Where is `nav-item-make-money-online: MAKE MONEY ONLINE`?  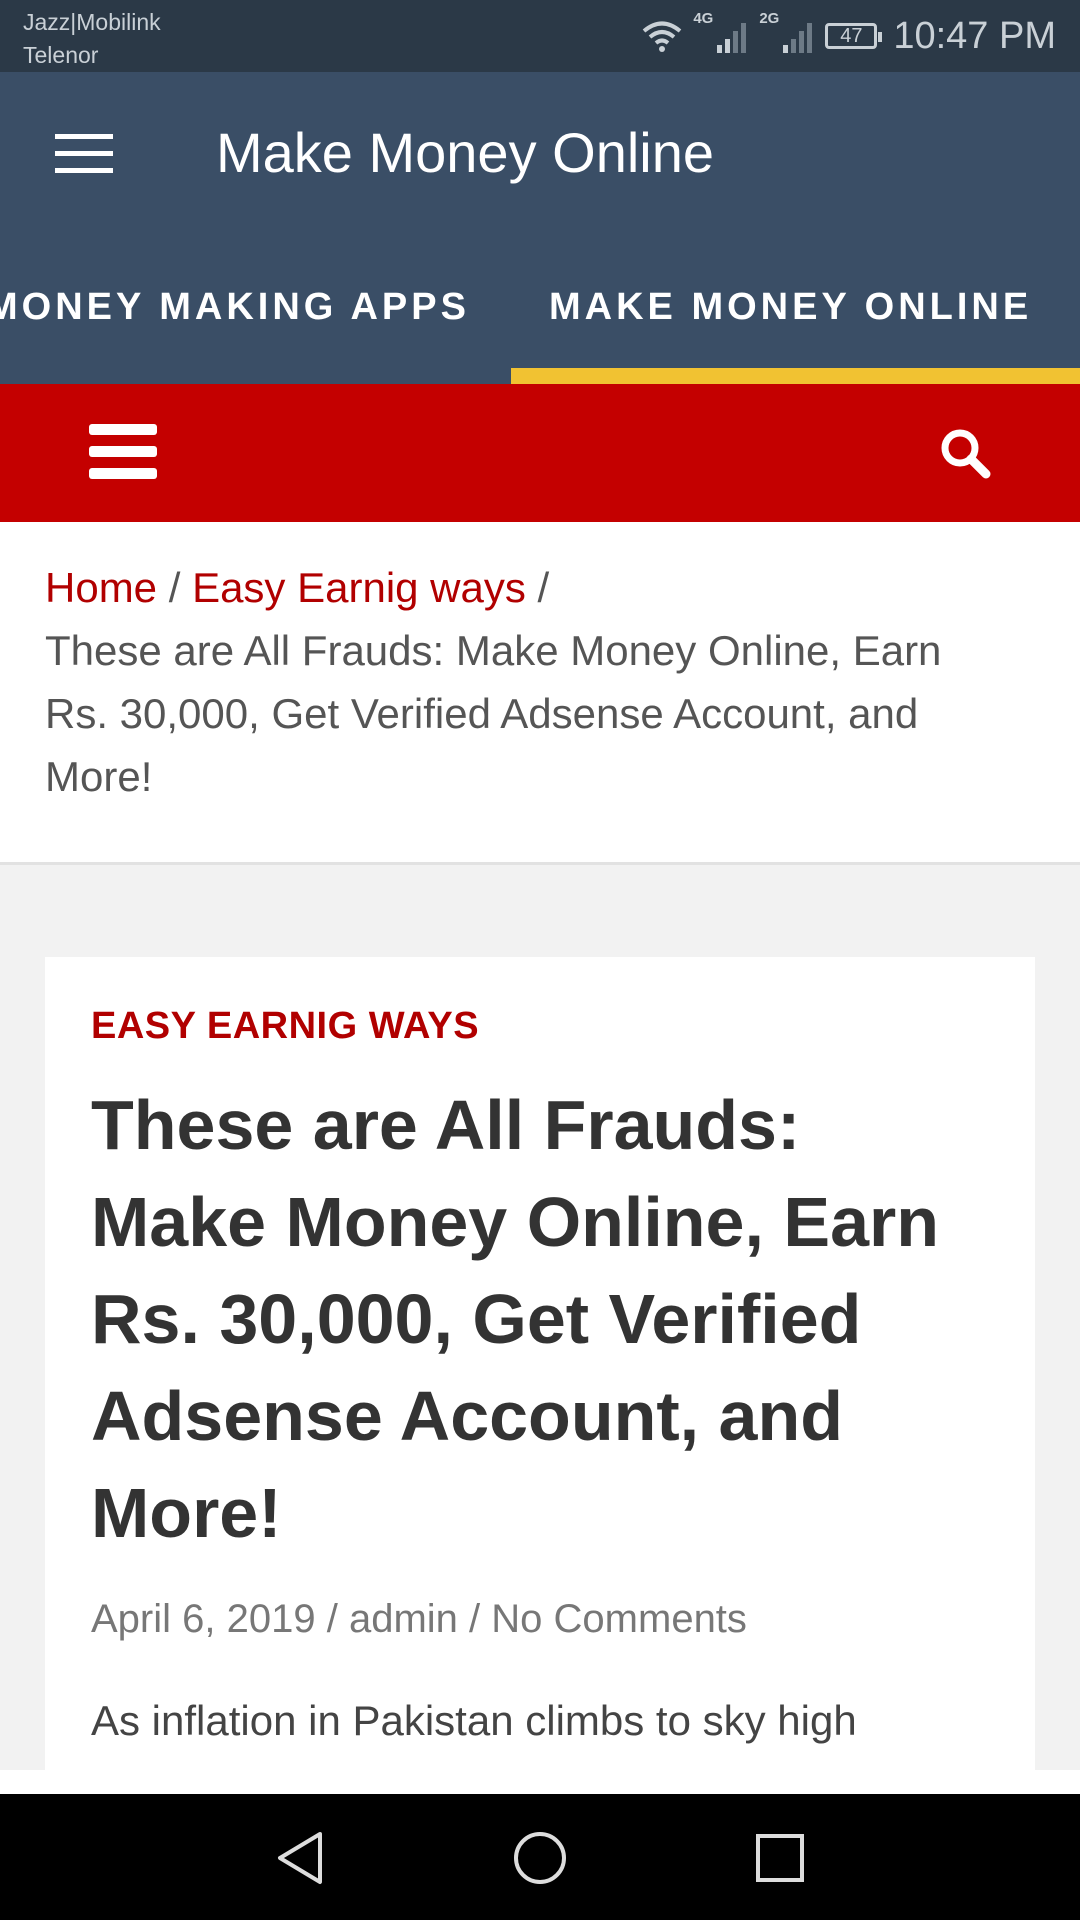
nav-item-make-money-online: MAKE MONEY ONLINE is located at coordinates (790, 307).